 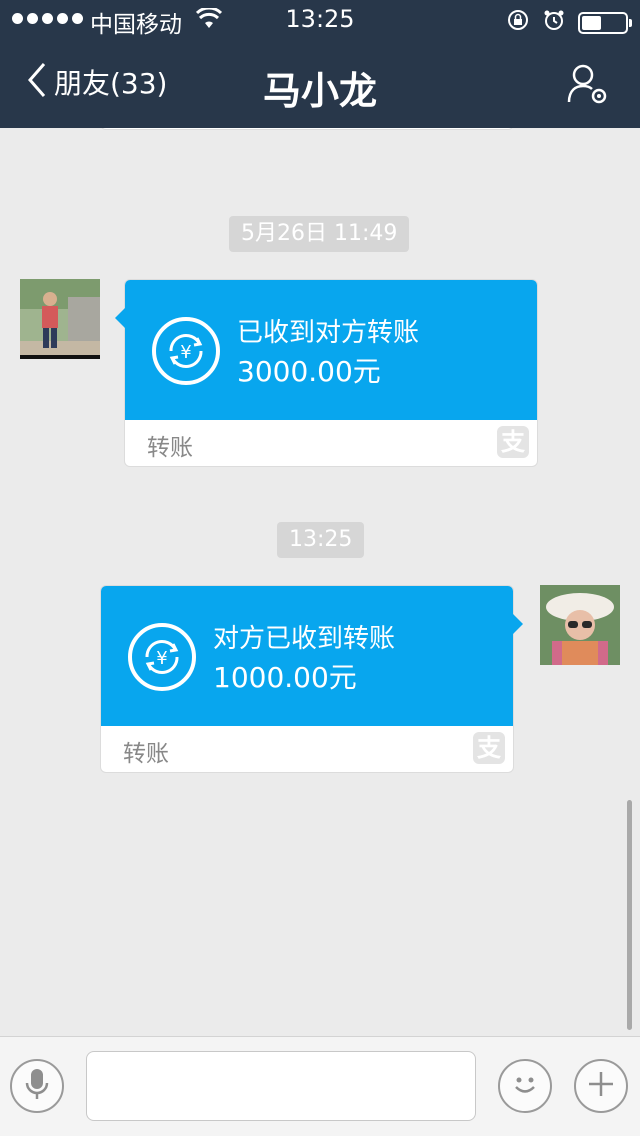 I want to click on alarm-icon, so click(x=554, y=23).